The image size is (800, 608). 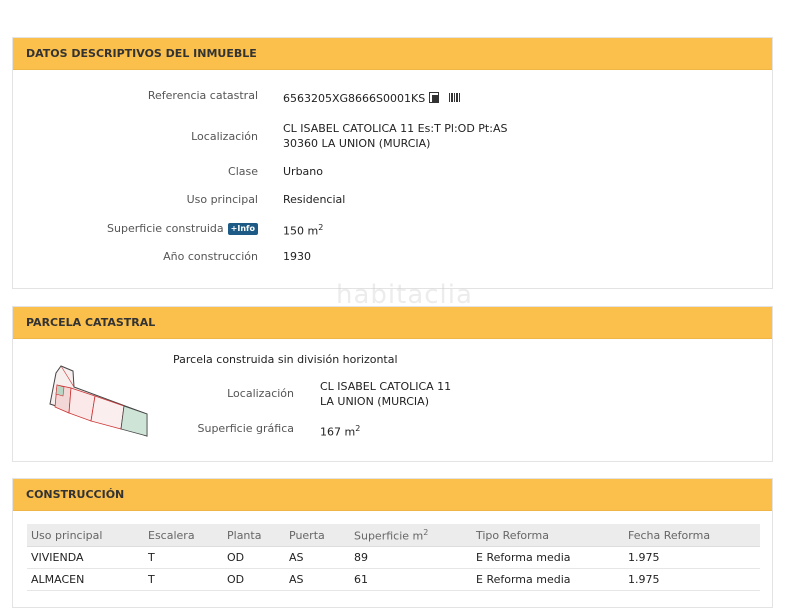 I want to click on col-uso-principal: Uso principal, so click(x=85, y=535).